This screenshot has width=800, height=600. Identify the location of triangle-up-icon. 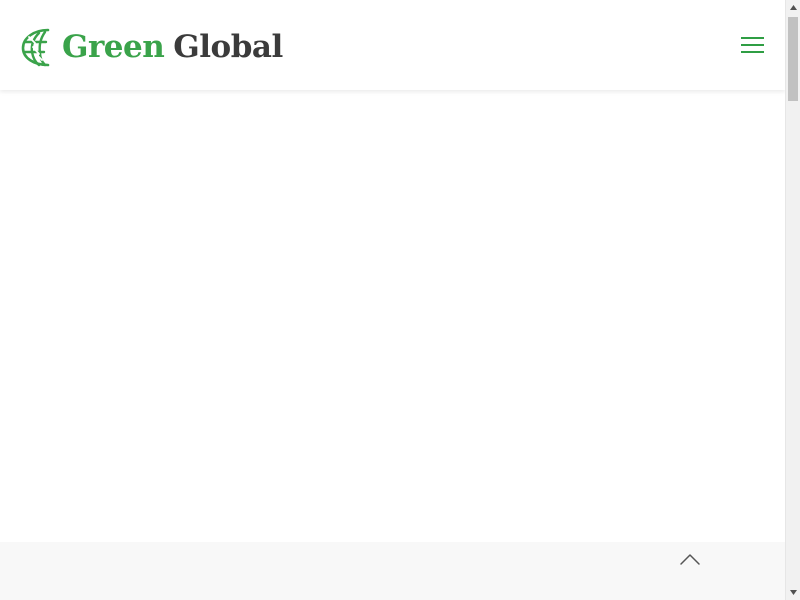
(793, 7).